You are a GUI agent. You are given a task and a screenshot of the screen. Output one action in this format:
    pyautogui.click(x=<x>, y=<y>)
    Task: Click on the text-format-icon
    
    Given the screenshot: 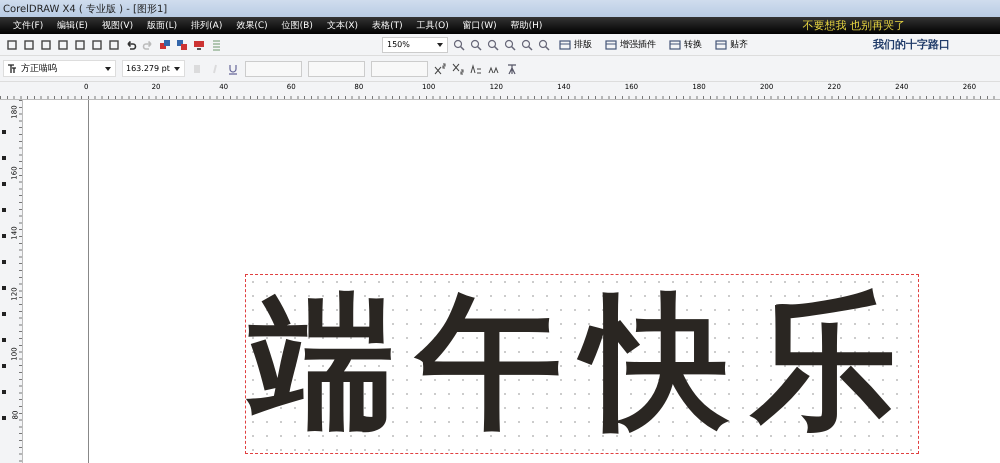 What is the action you would take?
    pyautogui.click(x=512, y=68)
    